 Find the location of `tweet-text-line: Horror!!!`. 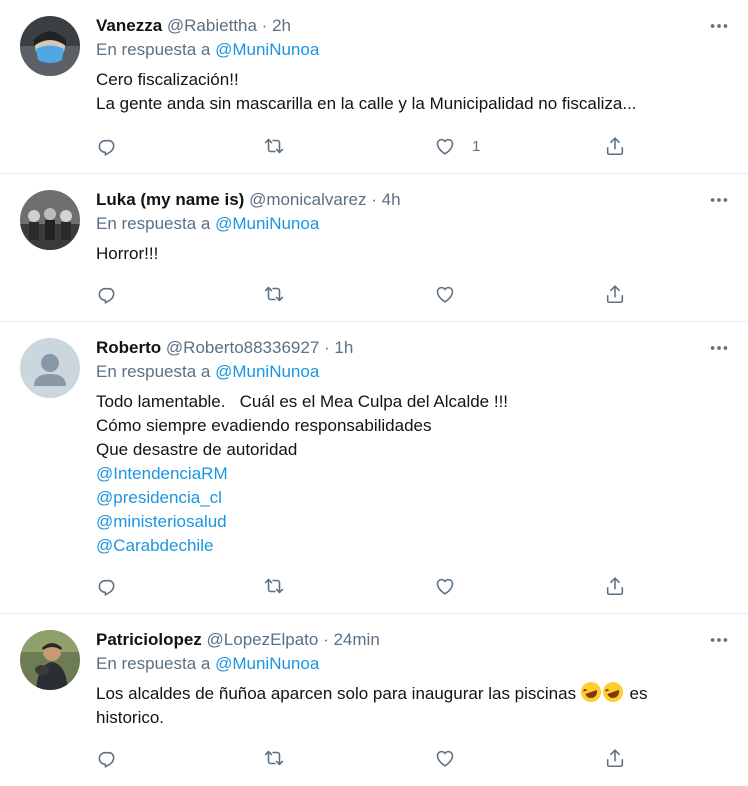

tweet-text-line: Horror!!! is located at coordinates (127, 253).